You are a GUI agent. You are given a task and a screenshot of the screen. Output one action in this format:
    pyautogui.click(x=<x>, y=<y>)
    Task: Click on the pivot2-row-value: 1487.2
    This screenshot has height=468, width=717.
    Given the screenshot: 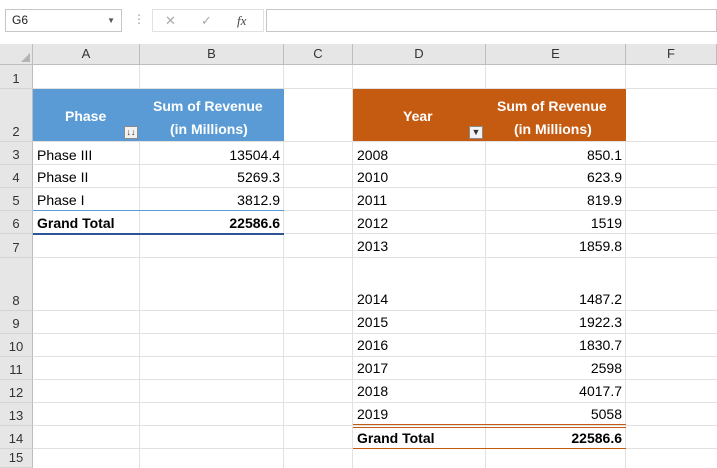 What is the action you would take?
    pyautogui.click(x=554, y=299)
    